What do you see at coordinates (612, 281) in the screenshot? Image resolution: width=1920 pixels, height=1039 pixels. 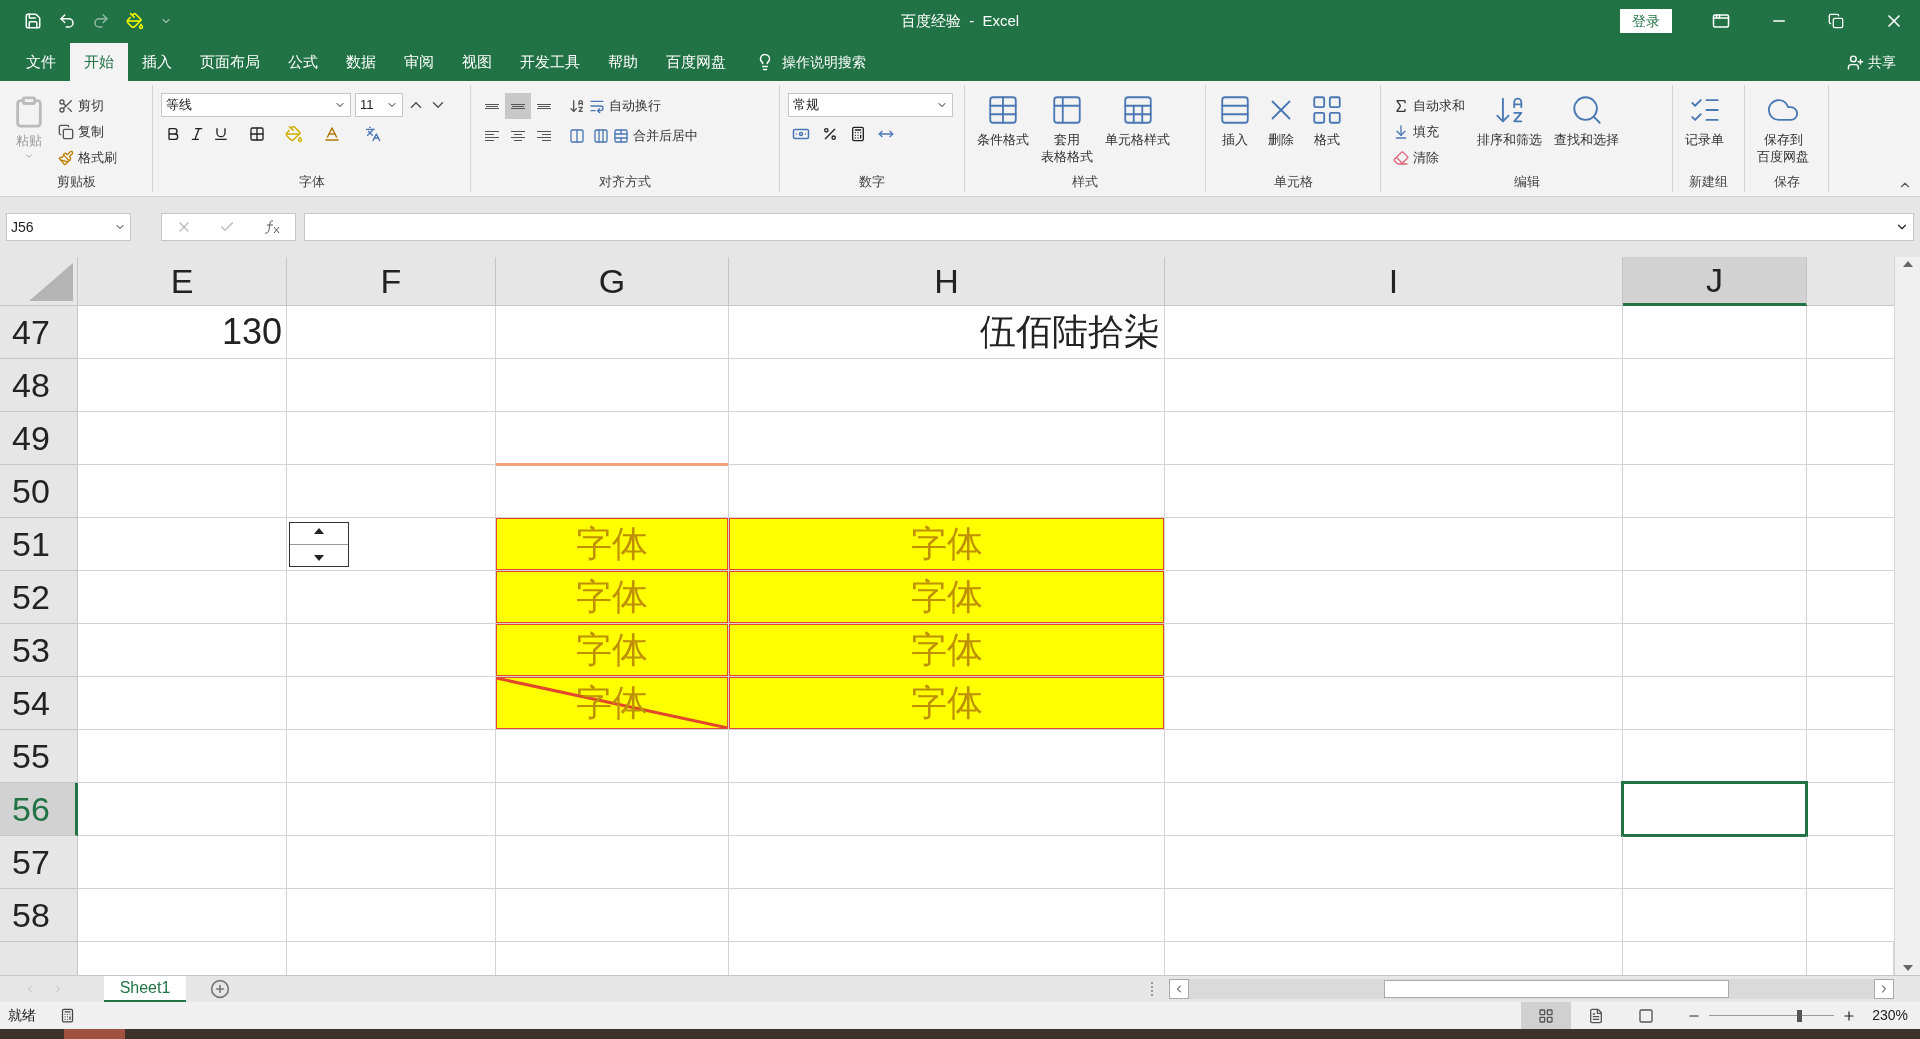 I see `column-header: G` at bounding box center [612, 281].